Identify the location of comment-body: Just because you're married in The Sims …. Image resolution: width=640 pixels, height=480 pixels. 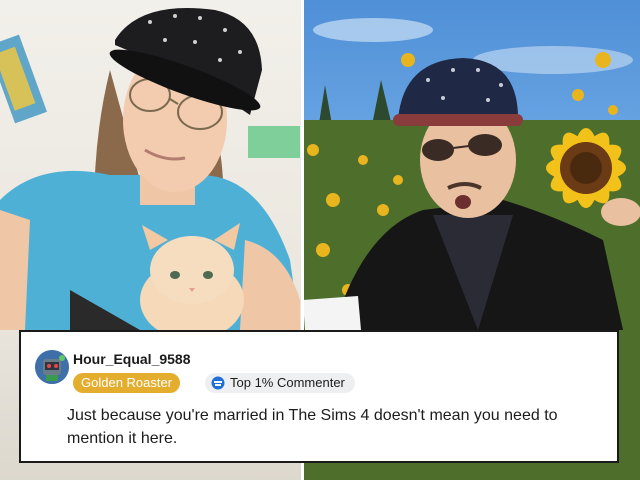
(312, 427).